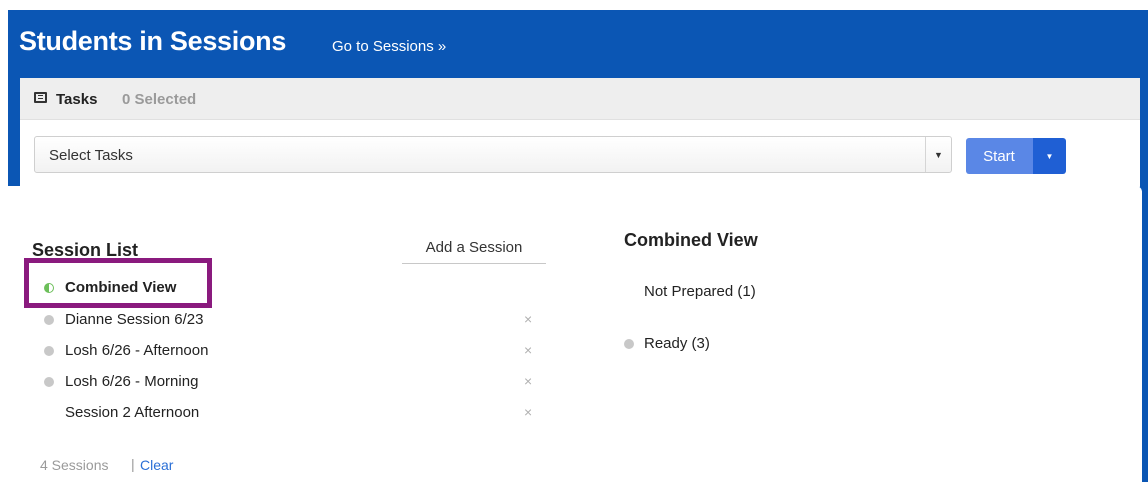 Image resolution: width=1148 pixels, height=482 pixels. Describe the element at coordinates (159, 99) in the screenshot. I see `tasks-selected-count: 0 Selected` at that location.